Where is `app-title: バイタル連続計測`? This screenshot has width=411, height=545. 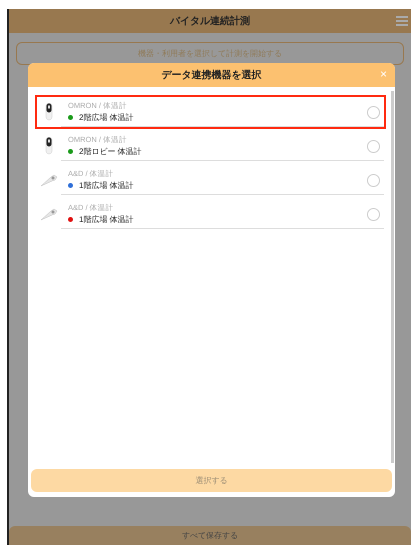 app-title: バイタル連続計測 is located at coordinates (210, 21).